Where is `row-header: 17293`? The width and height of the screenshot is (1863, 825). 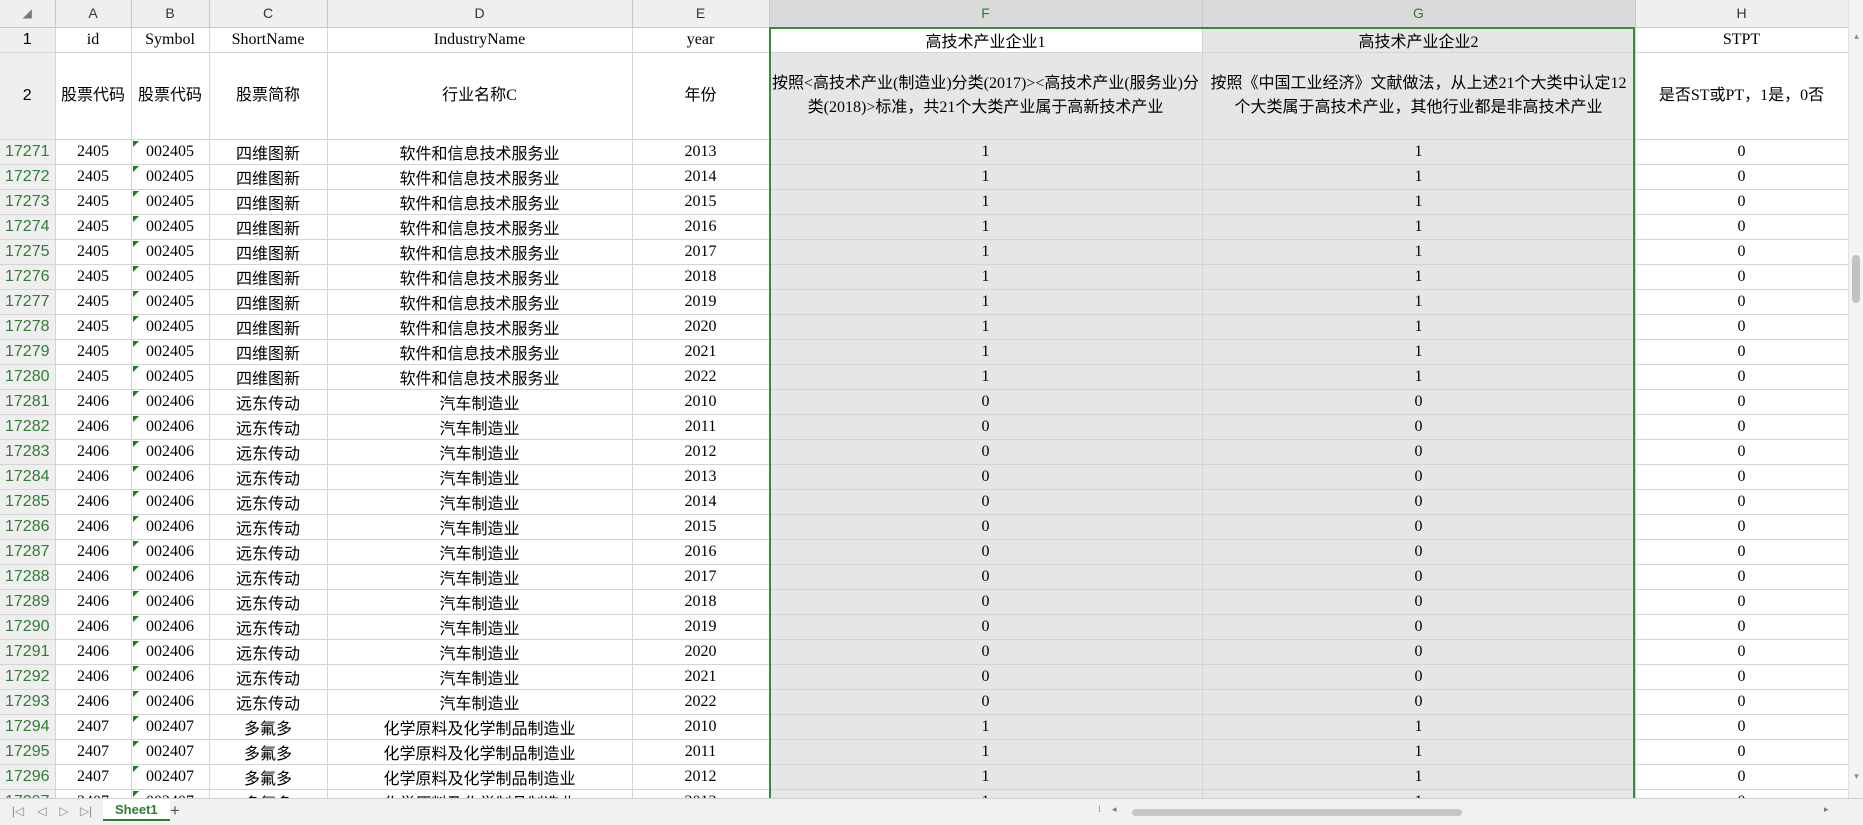
row-header: 17293 is located at coordinates (28, 702).